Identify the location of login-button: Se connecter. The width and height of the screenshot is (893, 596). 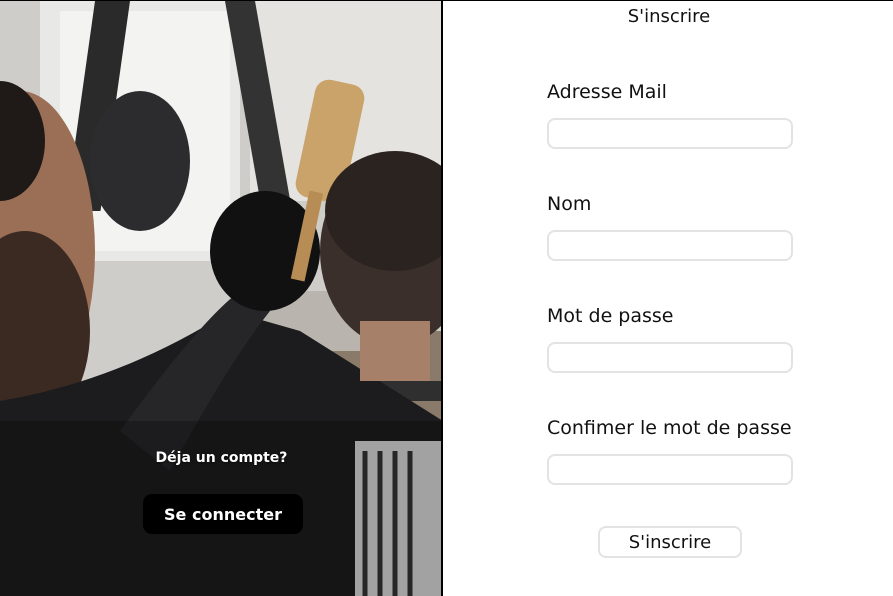
(223, 514).